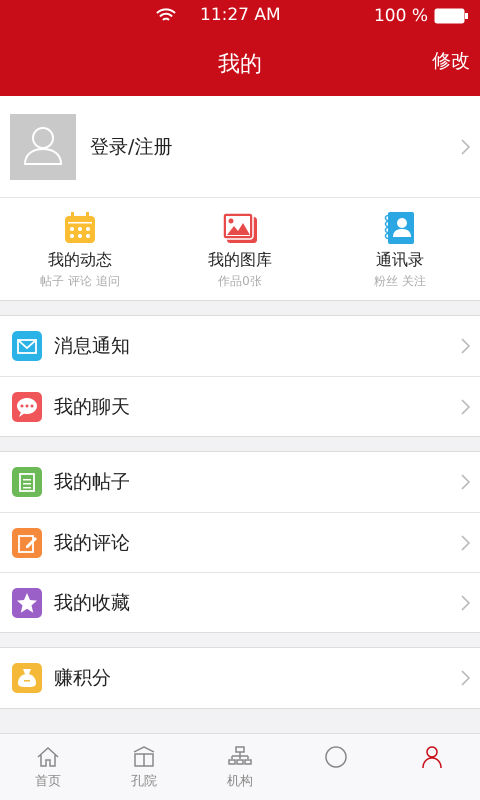 The image size is (480, 800). I want to click on page-title: 我的, so click(240, 65).